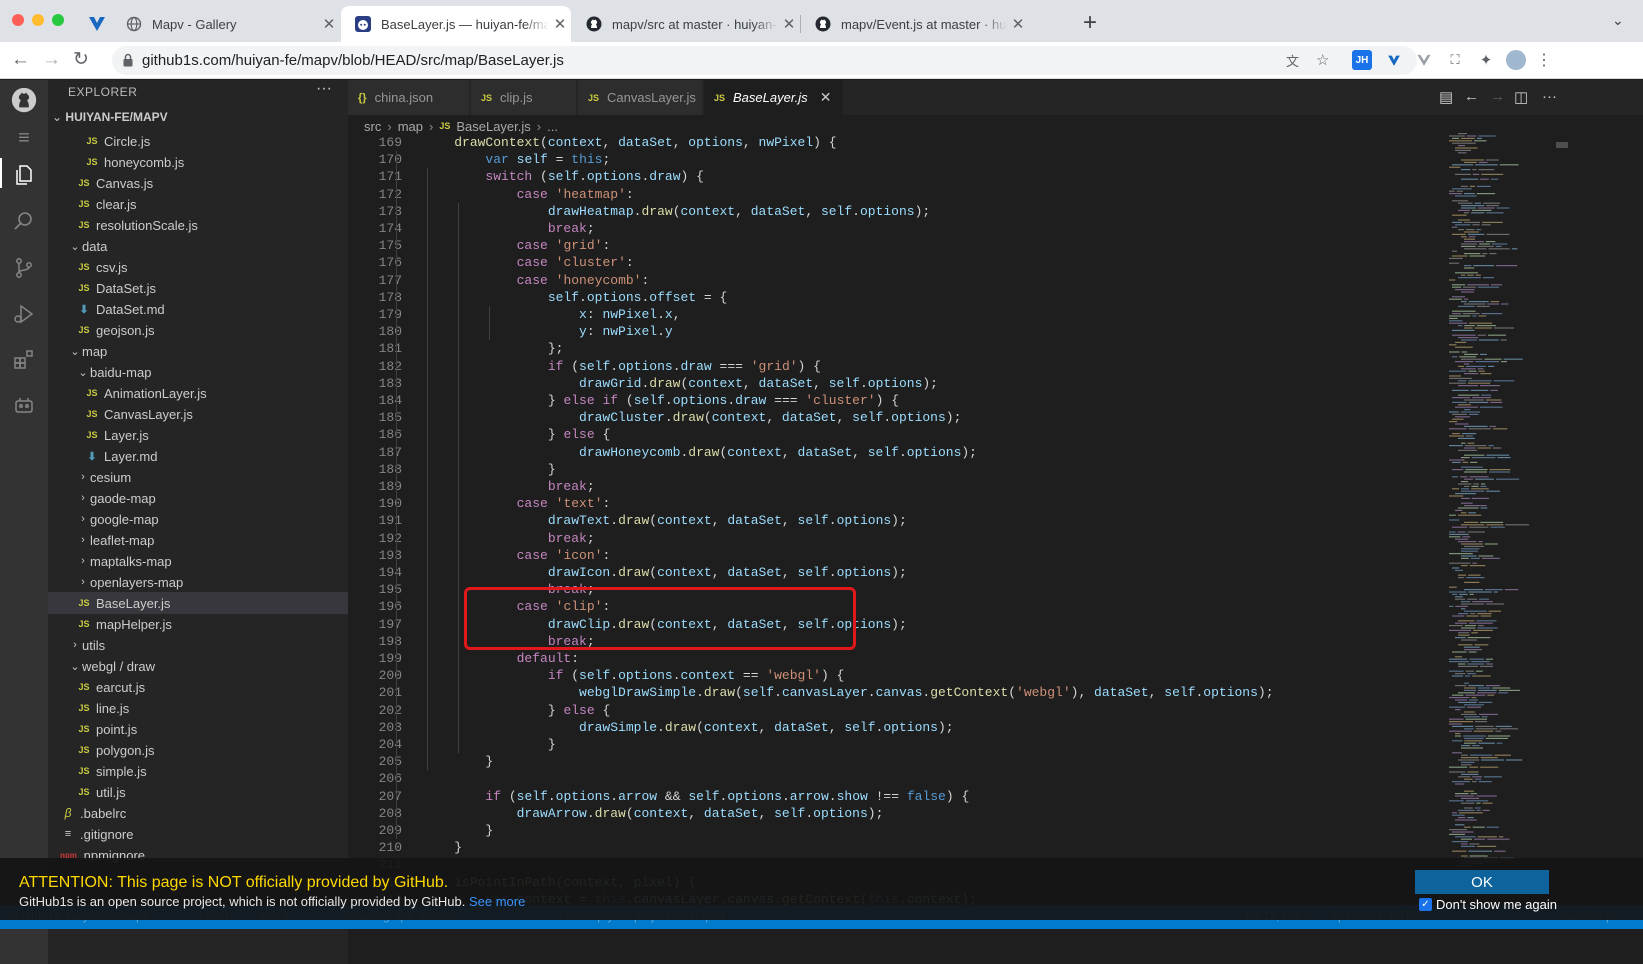  What do you see at coordinates (198, 771) in the screenshot?
I see `tree-file: JS simple.js` at bounding box center [198, 771].